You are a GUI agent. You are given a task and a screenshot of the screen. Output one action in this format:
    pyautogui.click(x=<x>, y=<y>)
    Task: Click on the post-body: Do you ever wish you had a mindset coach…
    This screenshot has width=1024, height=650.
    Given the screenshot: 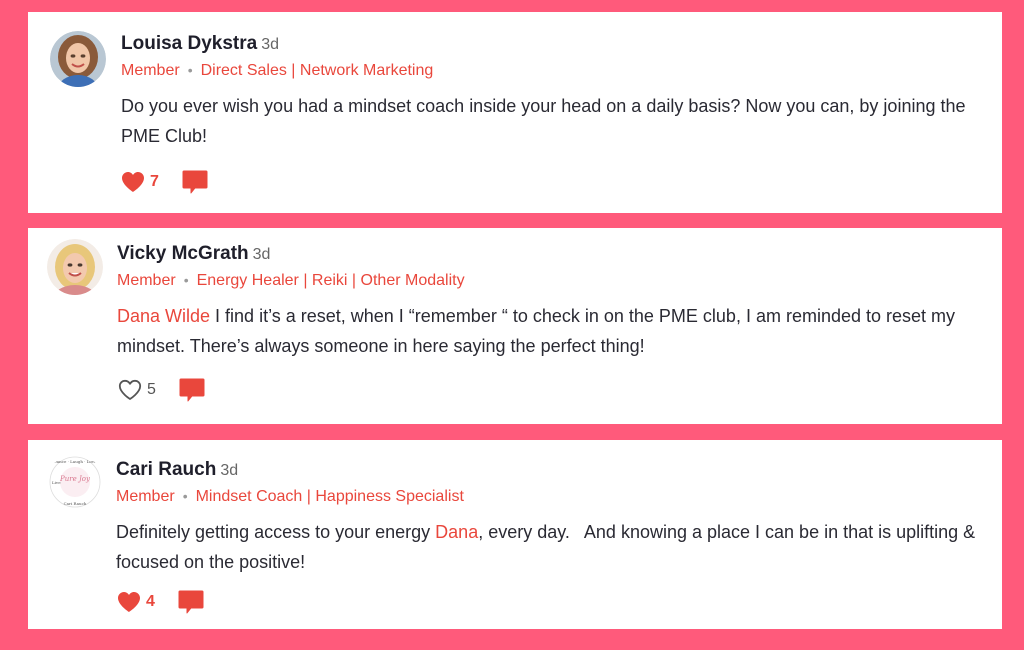 What is the action you would take?
    pyautogui.click(x=556, y=121)
    